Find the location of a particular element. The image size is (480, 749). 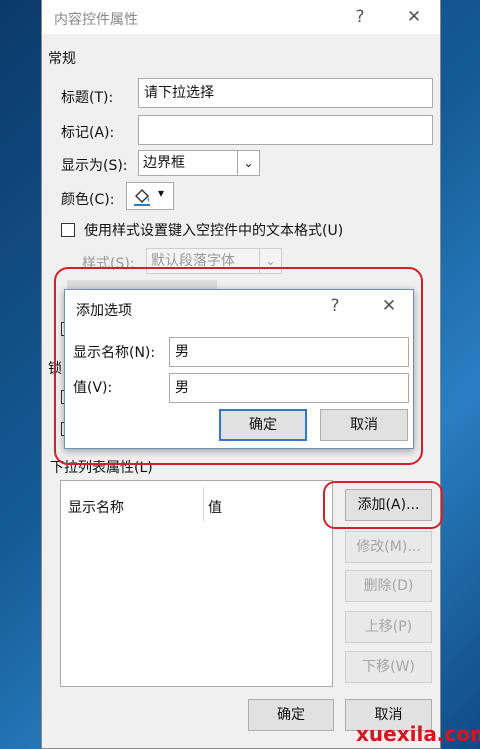

dialog-title: 内容控件属性 is located at coordinates (96, 20).